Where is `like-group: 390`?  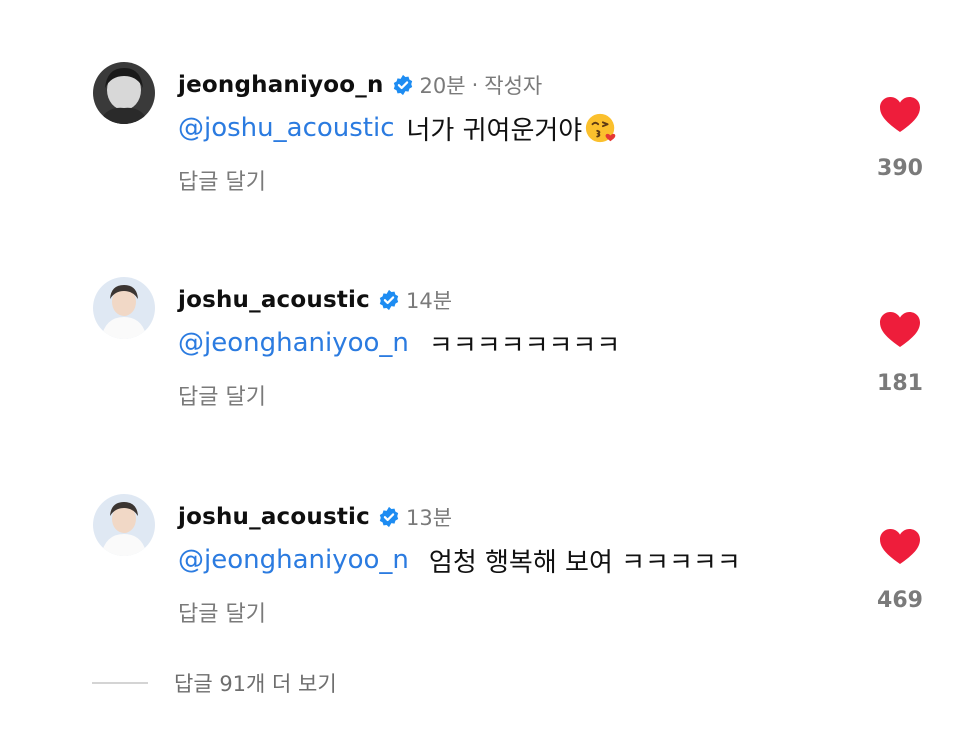
like-group: 390 is located at coordinates (900, 138).